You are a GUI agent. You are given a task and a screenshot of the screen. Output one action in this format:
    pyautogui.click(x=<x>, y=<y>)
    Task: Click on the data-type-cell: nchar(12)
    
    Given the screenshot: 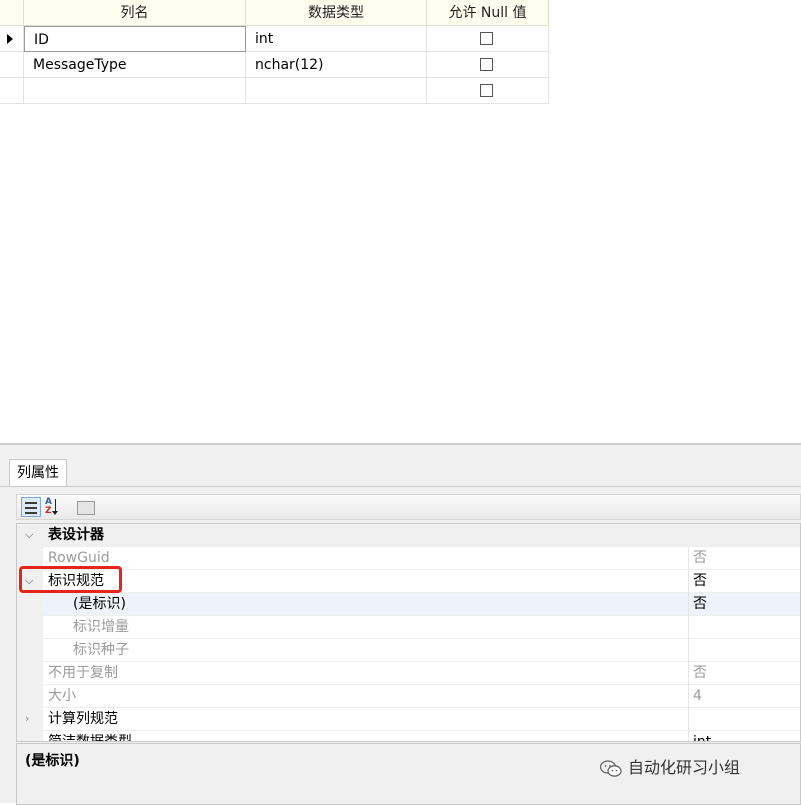 What is the action you would take?
    pyautogui.click(x=336, y=65)
    